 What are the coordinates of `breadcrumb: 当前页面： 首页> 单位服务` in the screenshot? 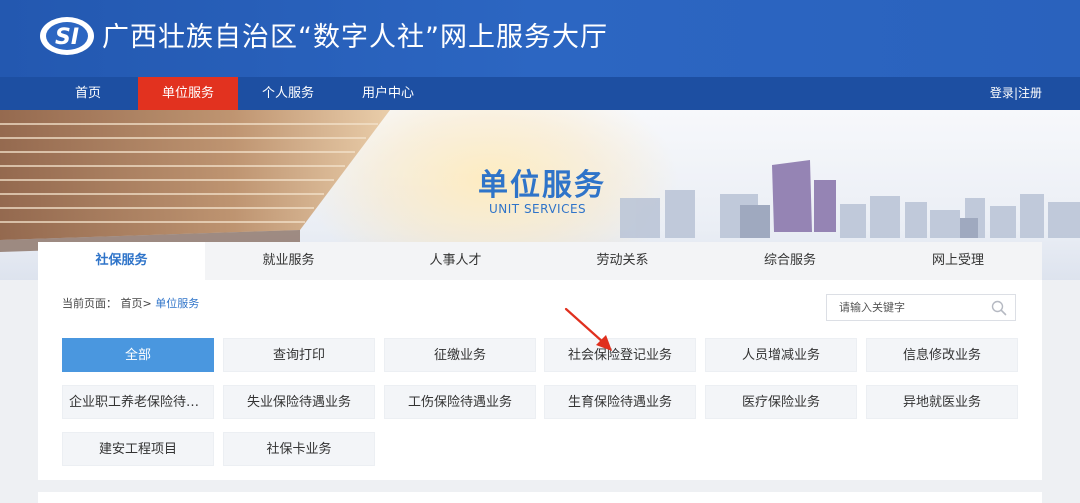 It's located at (130, 303).